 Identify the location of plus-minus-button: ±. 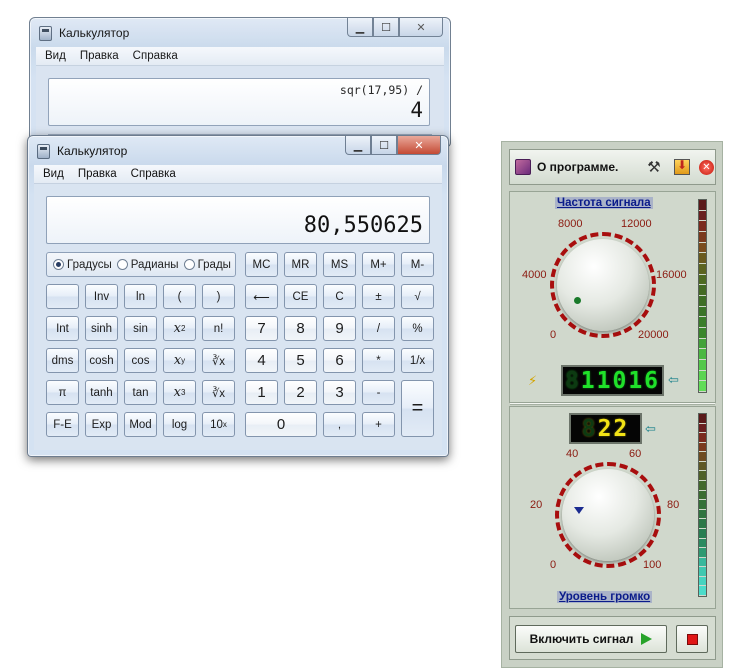
(378, 296).